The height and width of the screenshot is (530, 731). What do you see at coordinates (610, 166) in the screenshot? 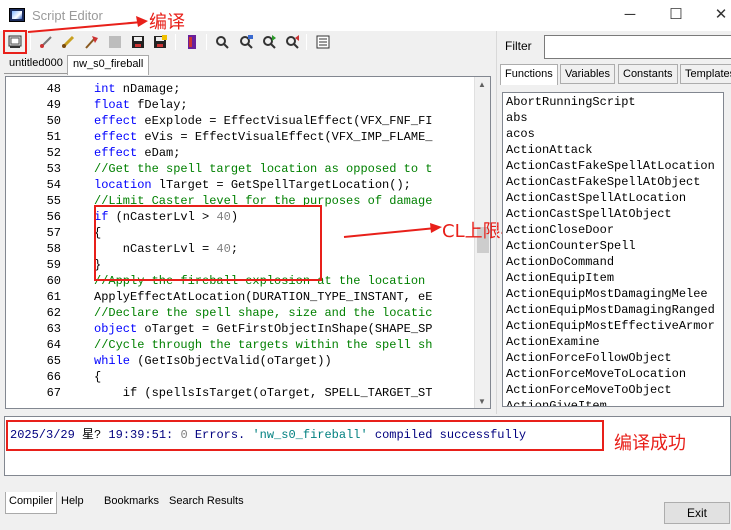
I see `function-list-item: ActionCastFakeSpellAtLocation` at bounding box center [610, 166].